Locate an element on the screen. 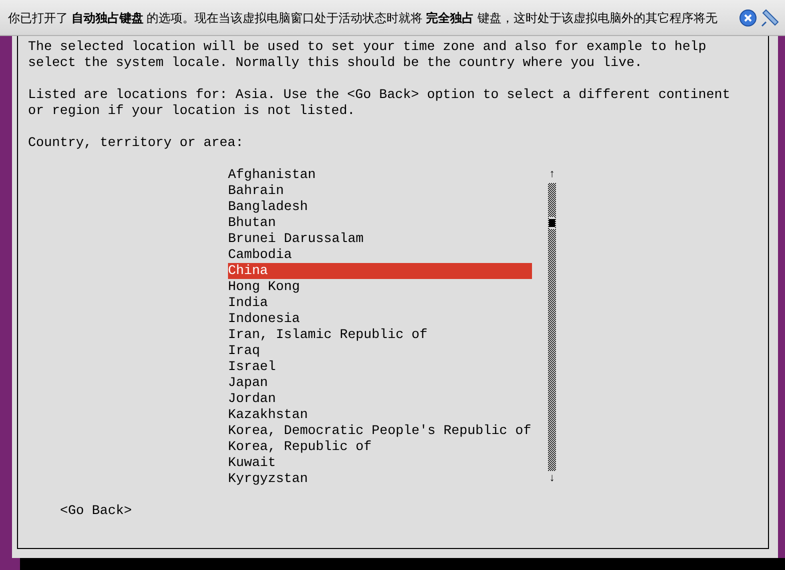 The image size is (785, 570). country-list-item: China is located at coordinates (380, 271).